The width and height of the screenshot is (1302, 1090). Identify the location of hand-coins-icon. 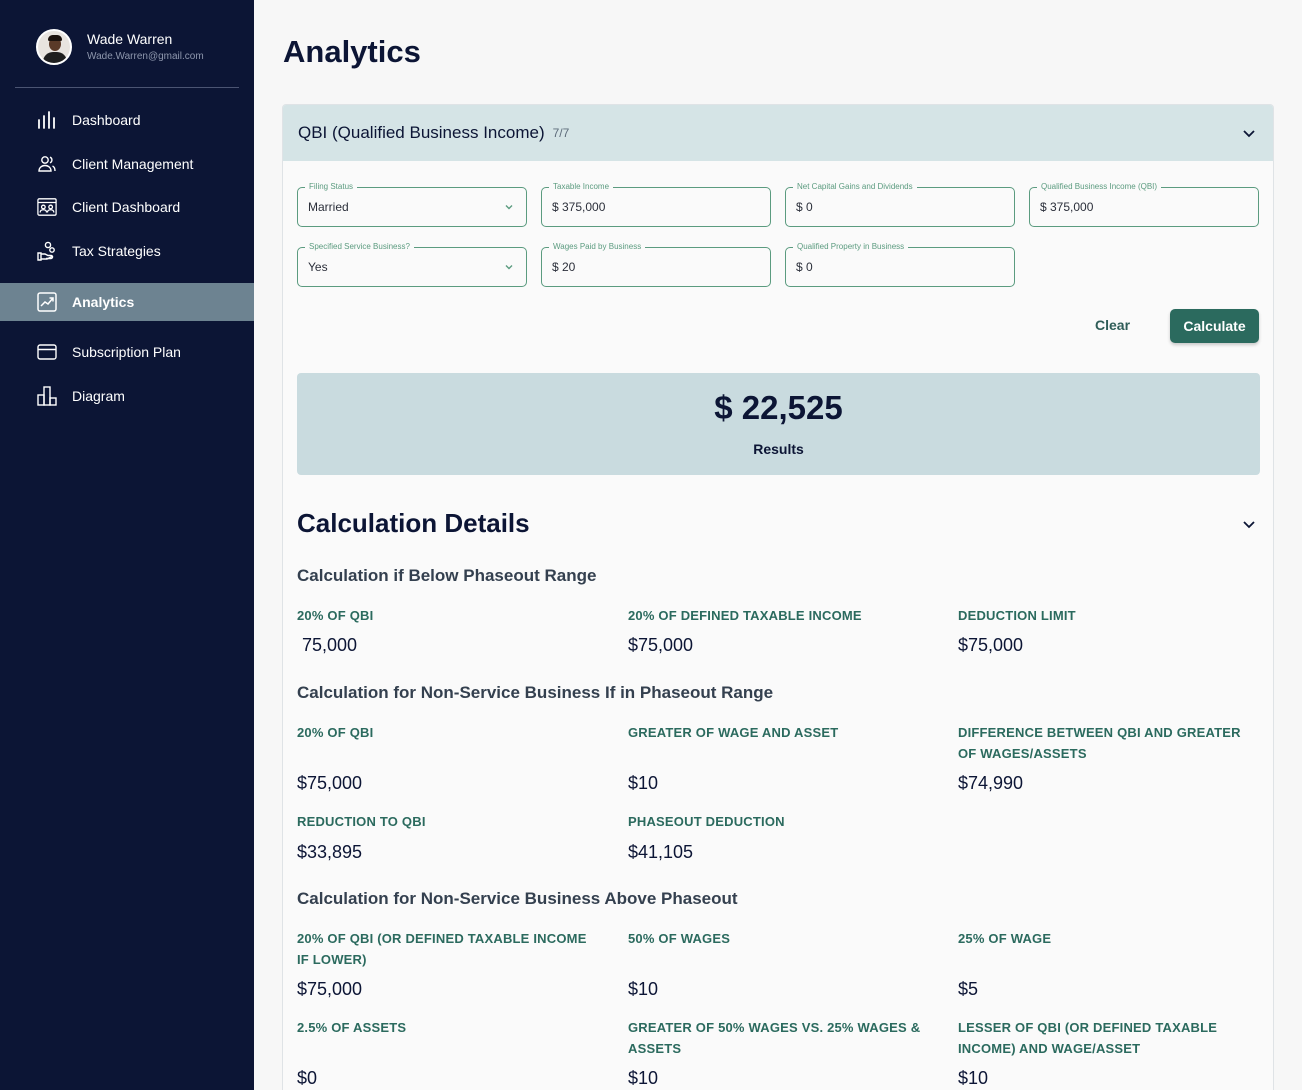
(47, 251).